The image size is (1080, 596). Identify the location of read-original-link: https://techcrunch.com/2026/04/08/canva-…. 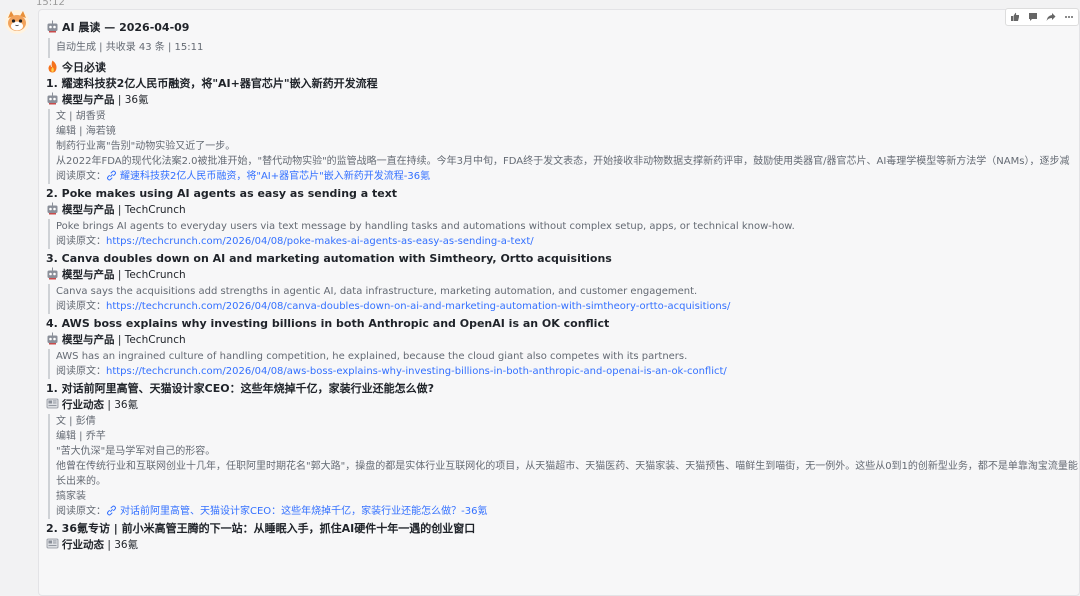
(418, 306).